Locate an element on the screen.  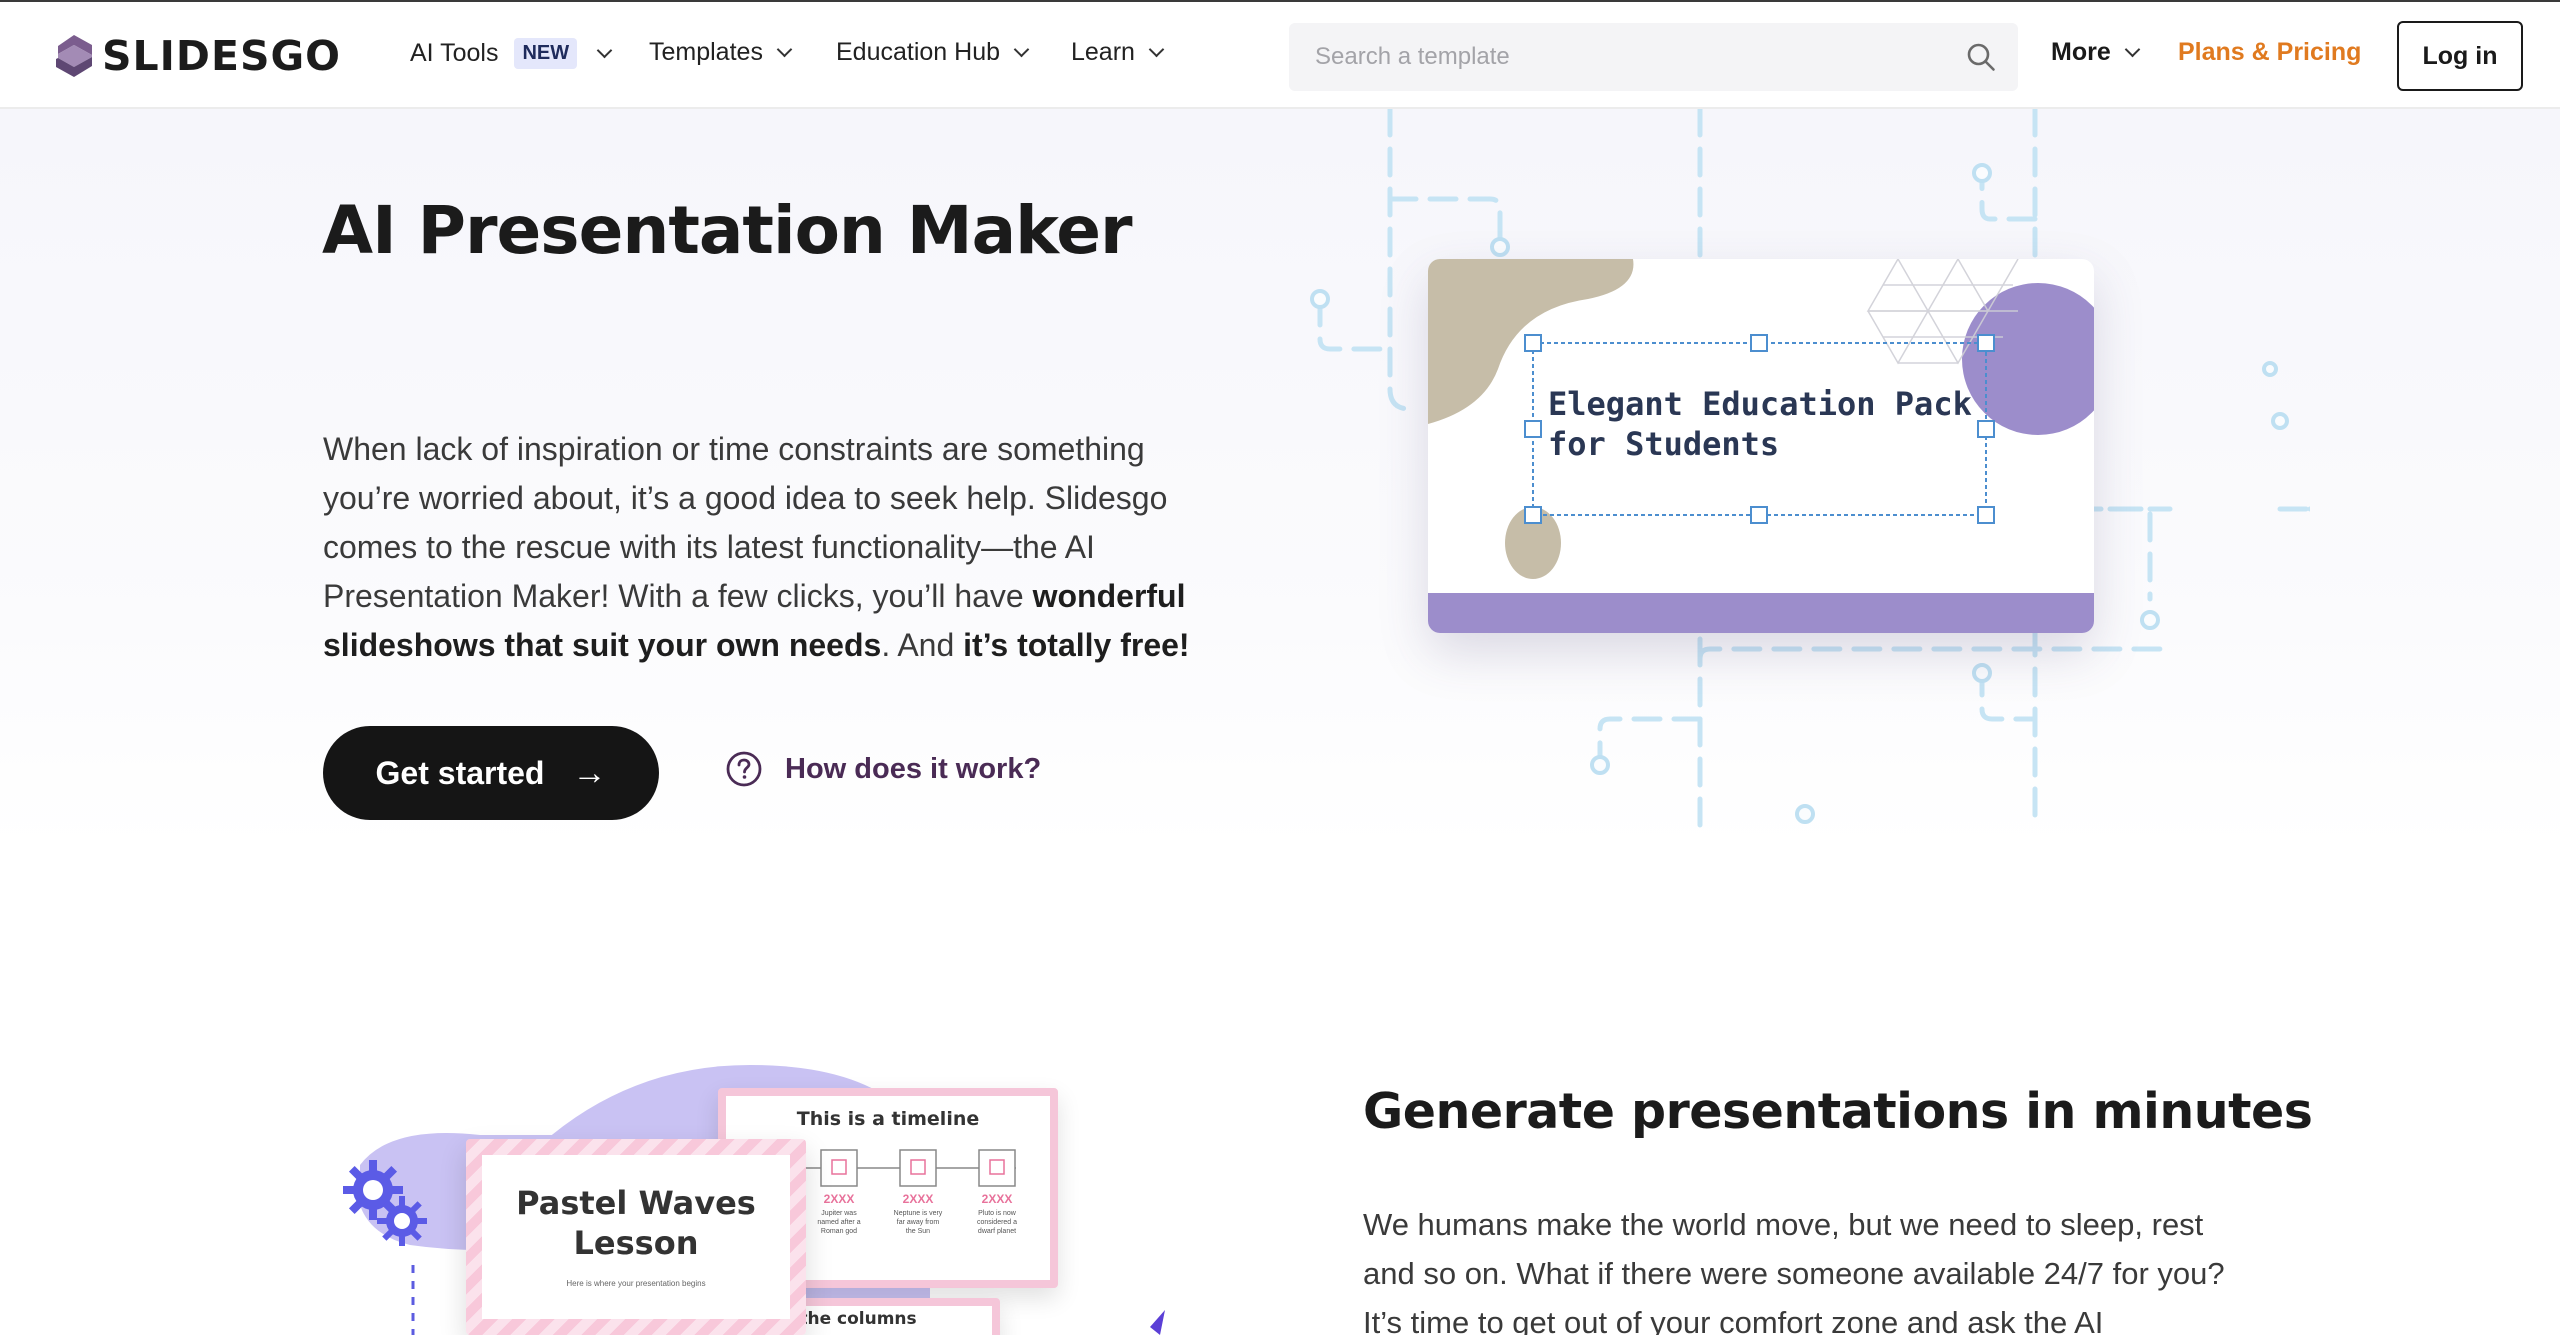
get-started-label: Get started is located at coordinates (460, 772).